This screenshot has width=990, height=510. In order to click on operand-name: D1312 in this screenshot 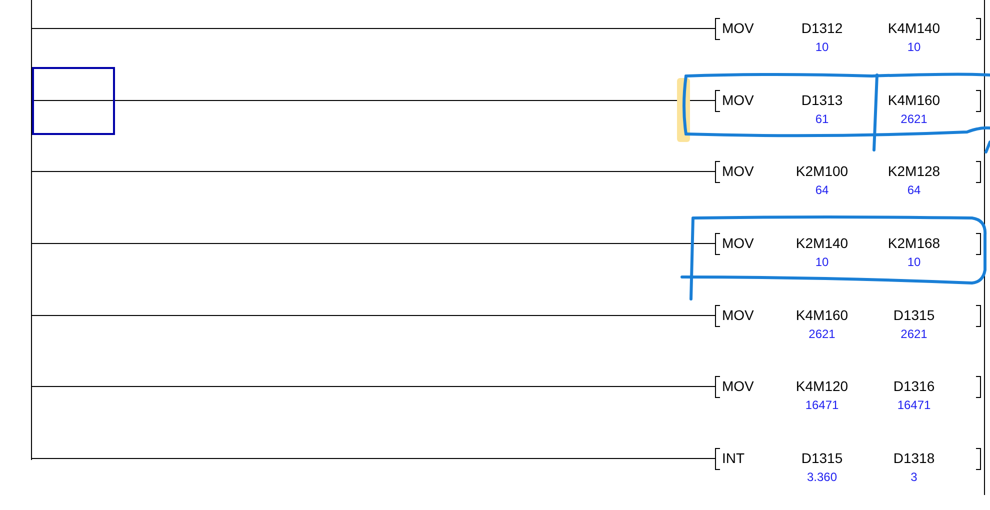, I will do `click(822, 28)`.